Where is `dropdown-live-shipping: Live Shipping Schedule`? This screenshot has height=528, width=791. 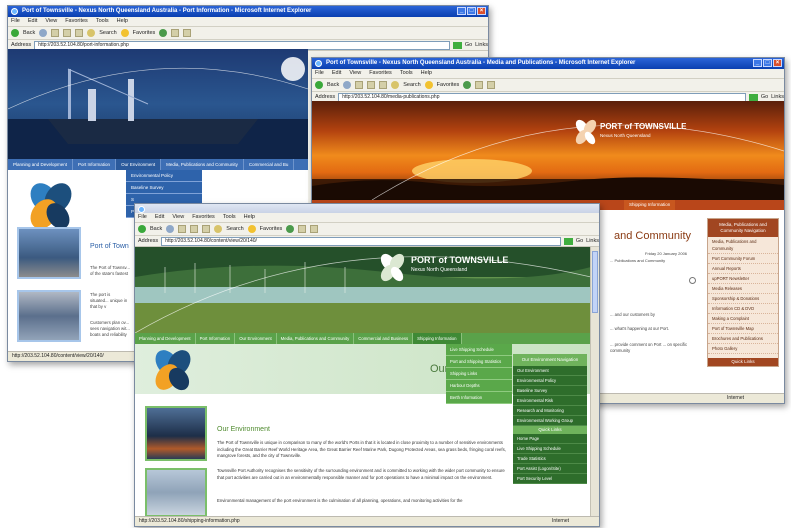
dropdown-live-shipping: Live Shipping Schedule is located at coordinates (479, 350).